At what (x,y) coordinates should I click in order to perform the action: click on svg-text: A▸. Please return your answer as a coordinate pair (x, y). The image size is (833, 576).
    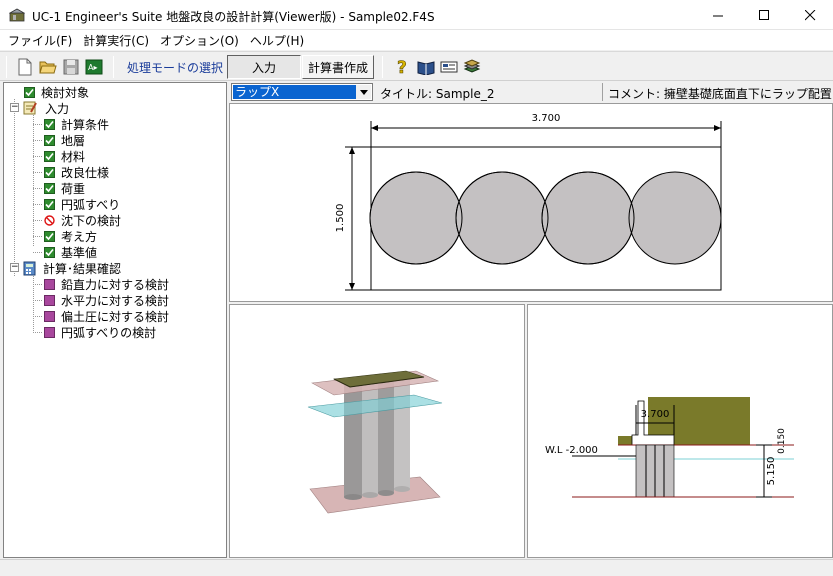
    Looking at the image, I should click on (93, 67).